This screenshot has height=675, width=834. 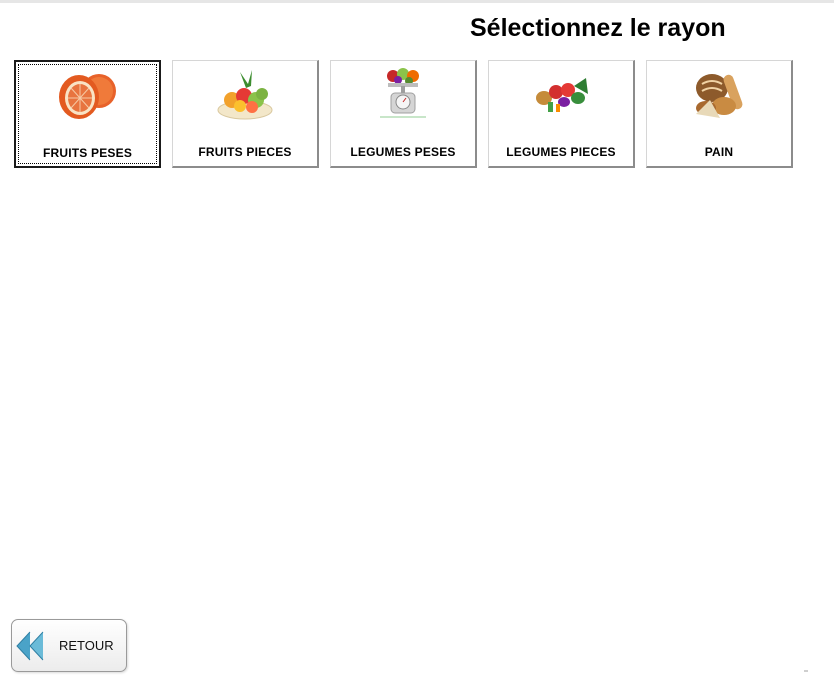 What do you see at coordinates (806, 671) in the screenshot?
I see `corner-mark` at bounding box center [806, 671].